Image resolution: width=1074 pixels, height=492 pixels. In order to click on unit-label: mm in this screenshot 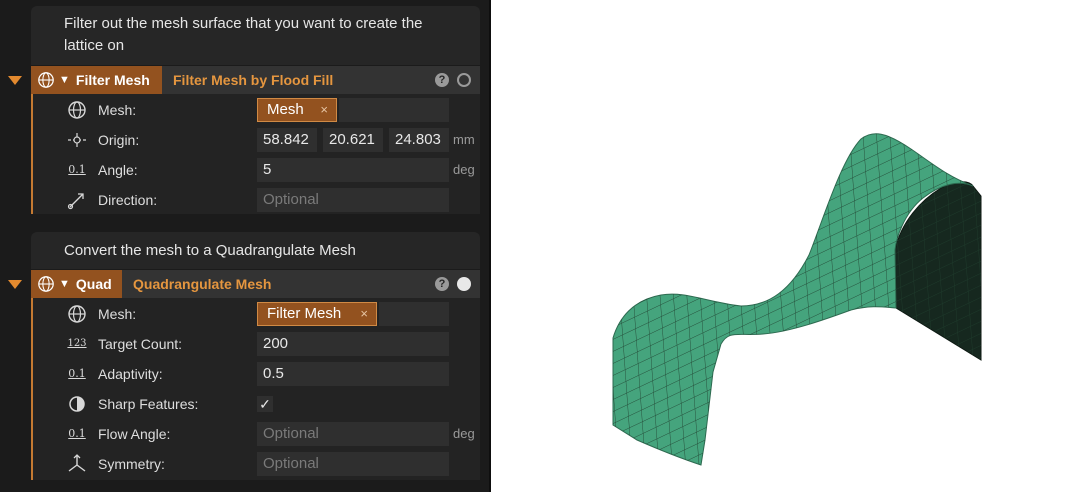, I will do `click(464, 139)`.